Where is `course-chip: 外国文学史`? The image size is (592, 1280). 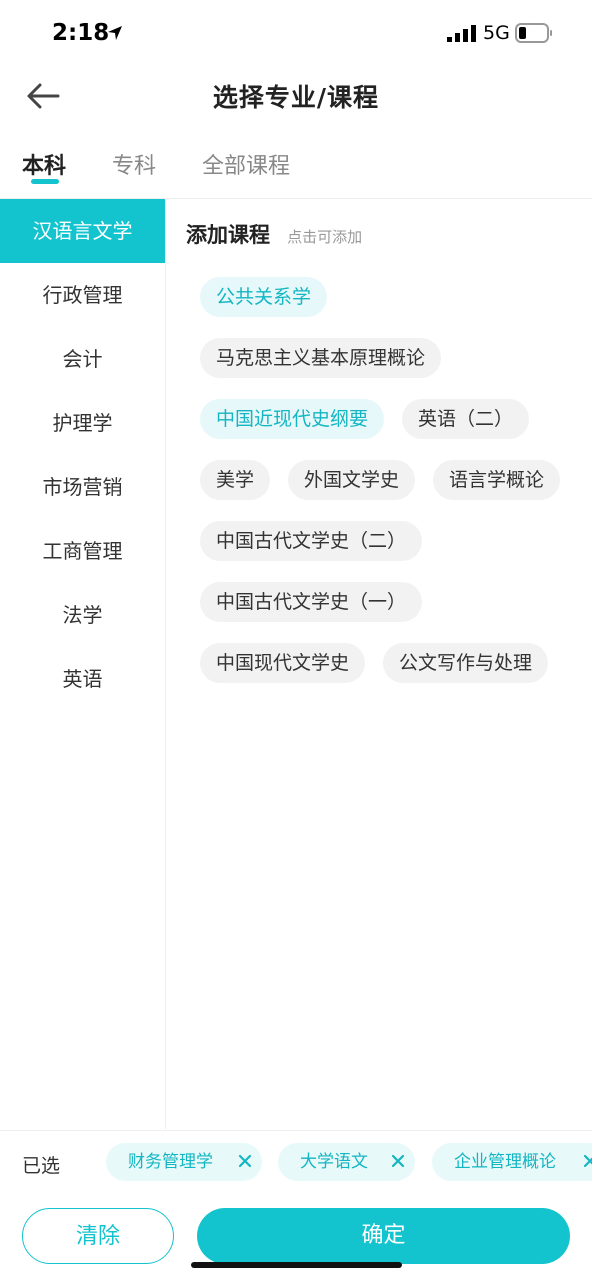
course-chip: 外国文学史 is located at coordinates (352, 480).